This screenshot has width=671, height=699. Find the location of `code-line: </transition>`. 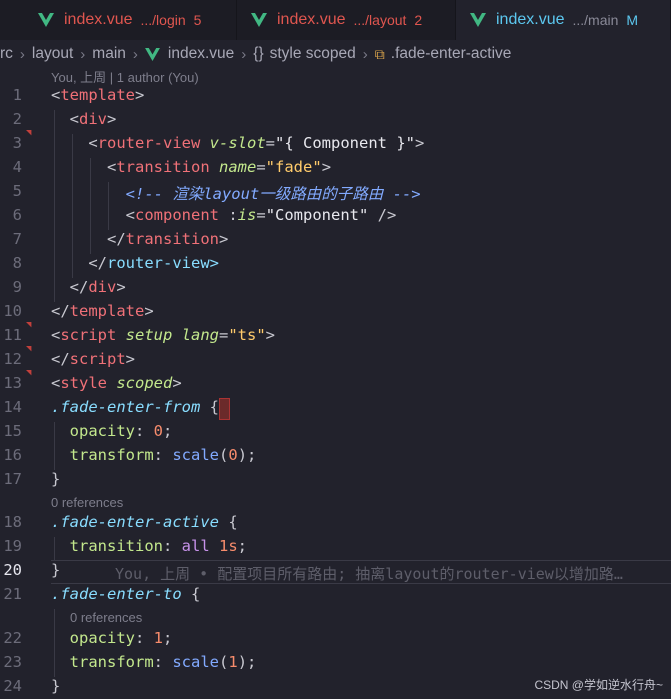

code-line: </transition> is located at coordinates (139, 239).